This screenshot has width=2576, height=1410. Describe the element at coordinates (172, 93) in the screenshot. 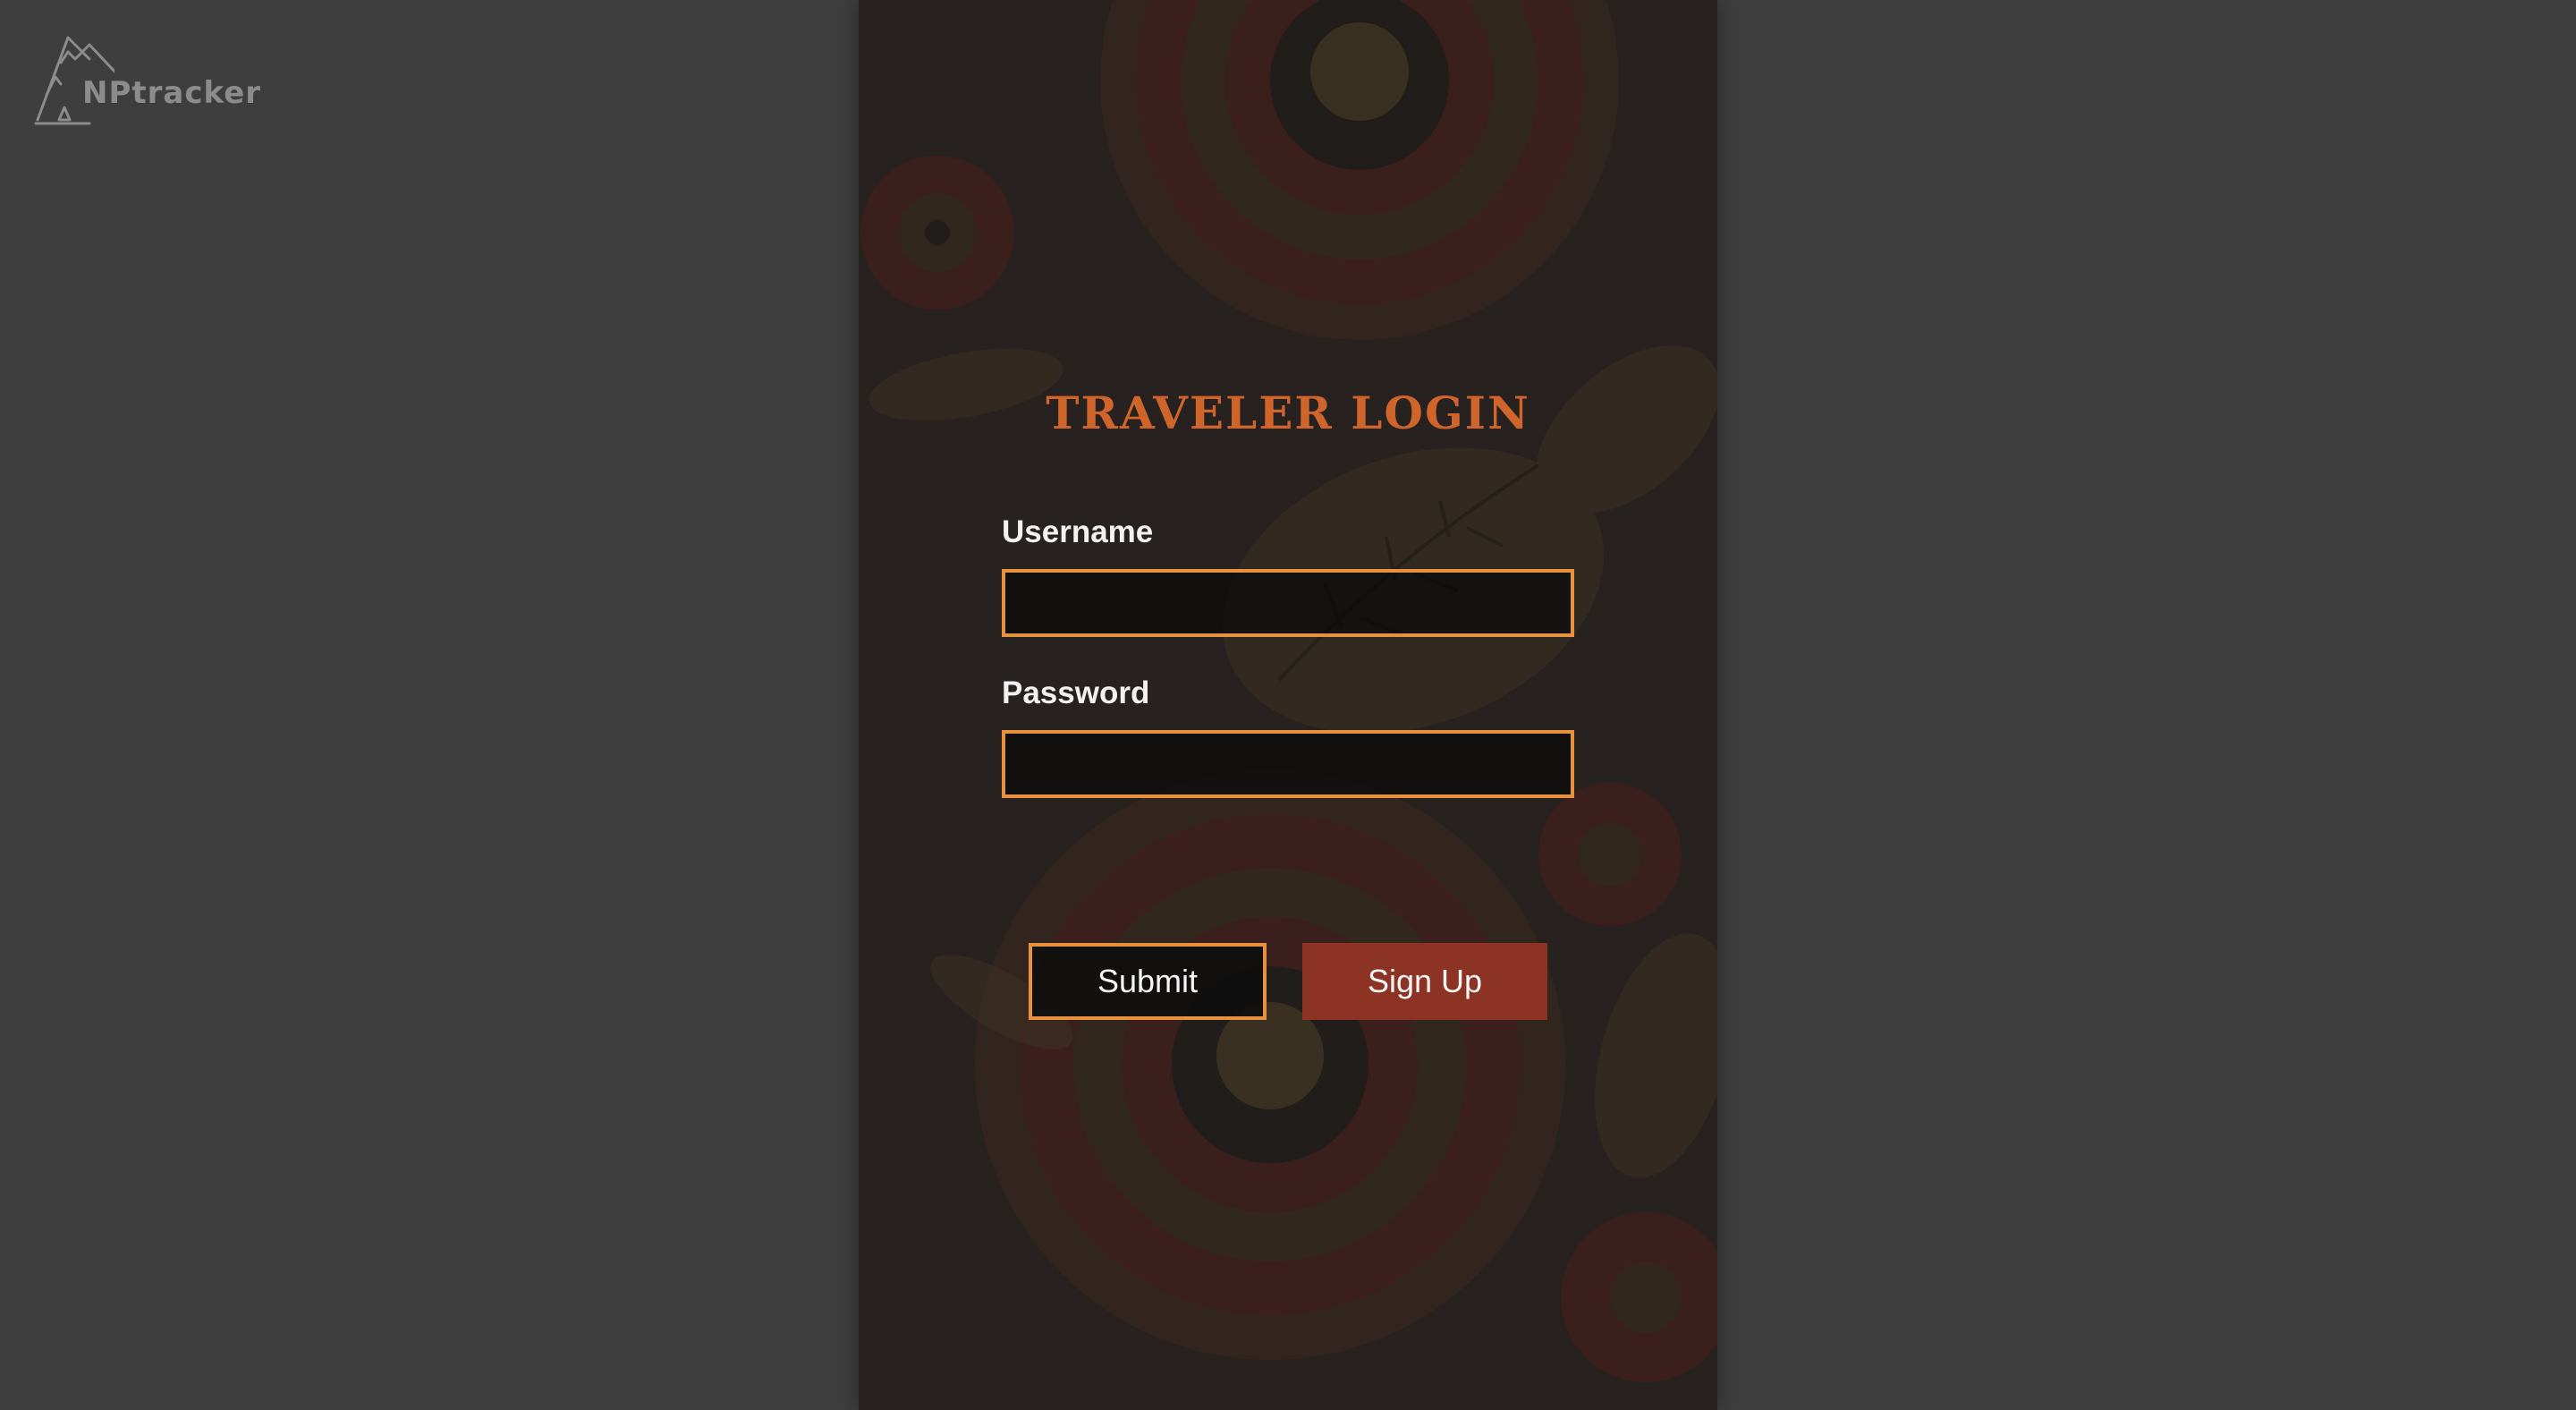

I see `logo-text: NPtracker` at that location.